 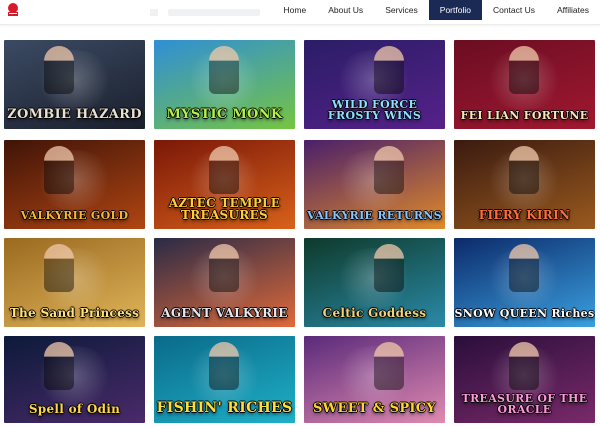 What do you see at coordinates (374, 110) in the screenshot?
I see `game-title: WILD FORCE FROSTY WINS` at bounding box center [374, 110].